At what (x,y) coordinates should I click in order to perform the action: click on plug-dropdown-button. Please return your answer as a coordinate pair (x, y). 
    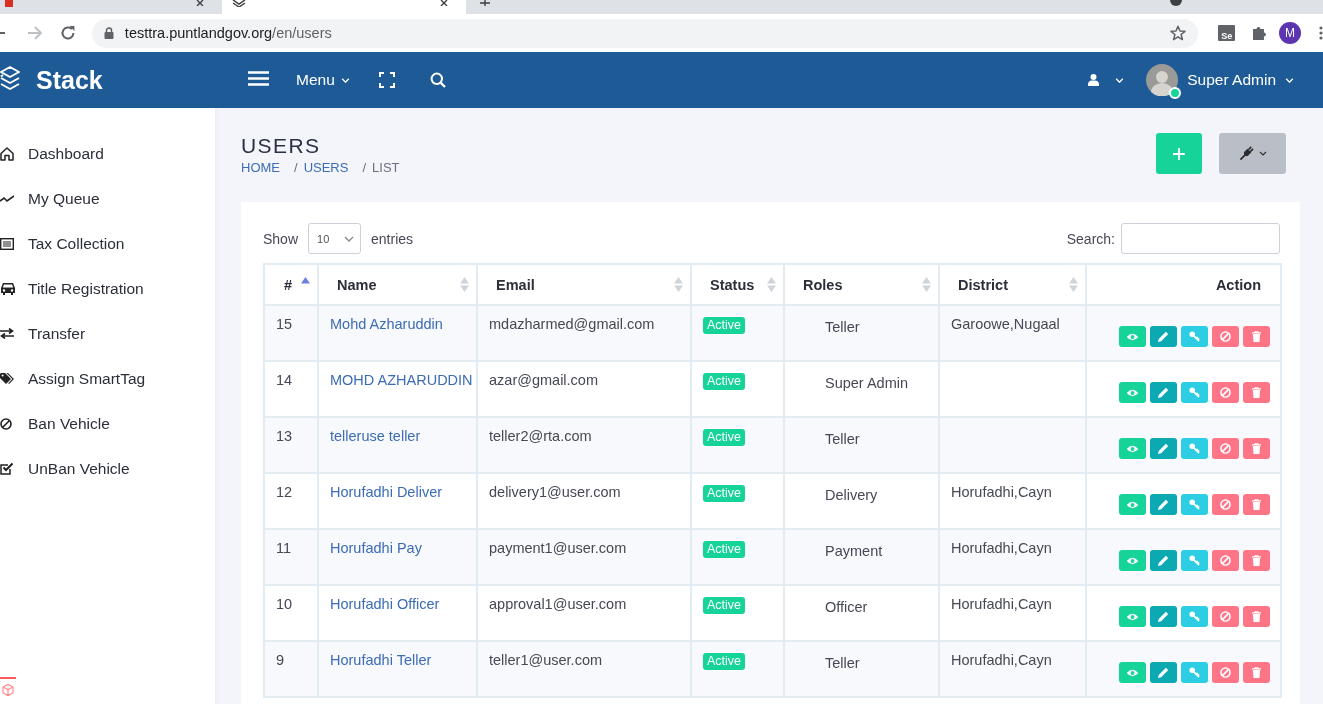
    Looking at the image, I should click on (1252, 153).